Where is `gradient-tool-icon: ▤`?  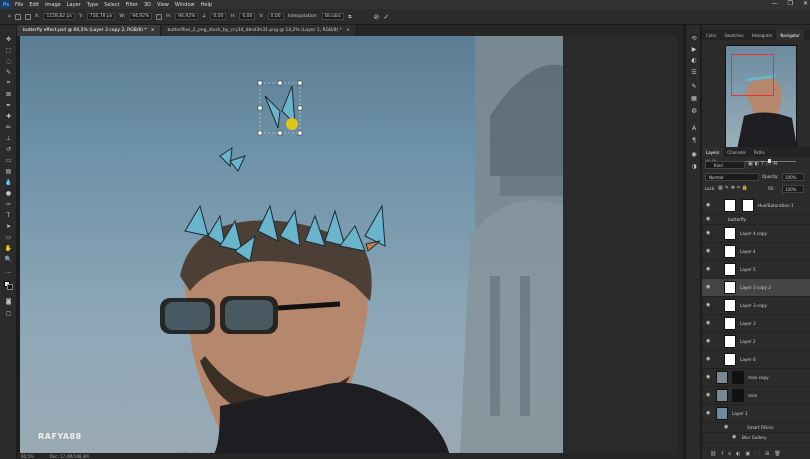
gradient-tool-icon: ▤ is located at coordinates (8, 171).